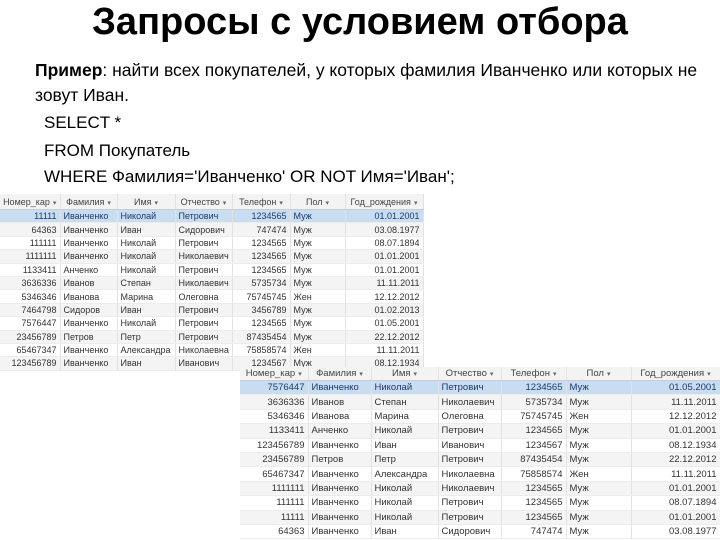  I want to click on table-cell: 01.02.2013, so click(384, 310).